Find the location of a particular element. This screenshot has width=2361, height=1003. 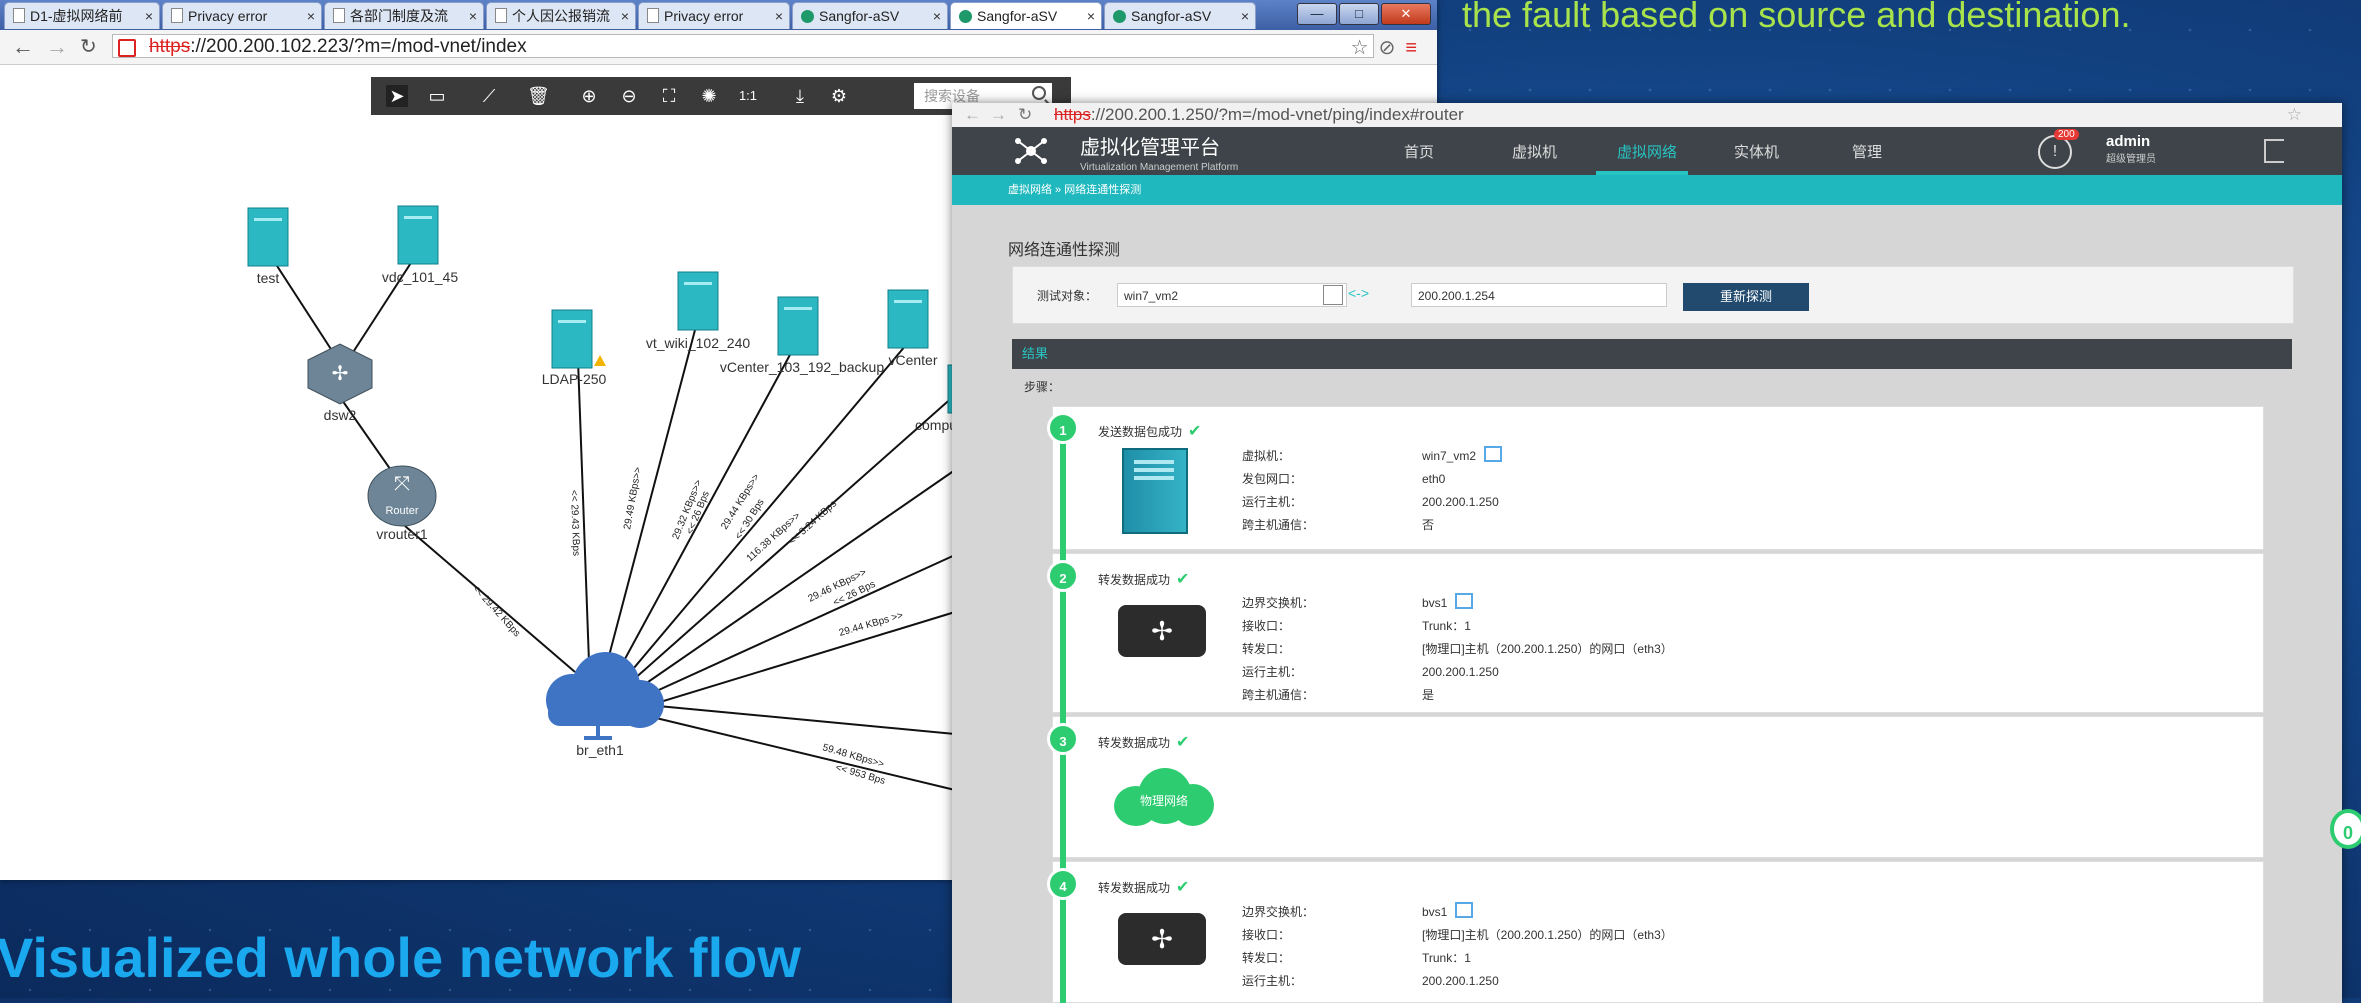

field-key: 虚拟机： is located at coordinates (1266, 456).